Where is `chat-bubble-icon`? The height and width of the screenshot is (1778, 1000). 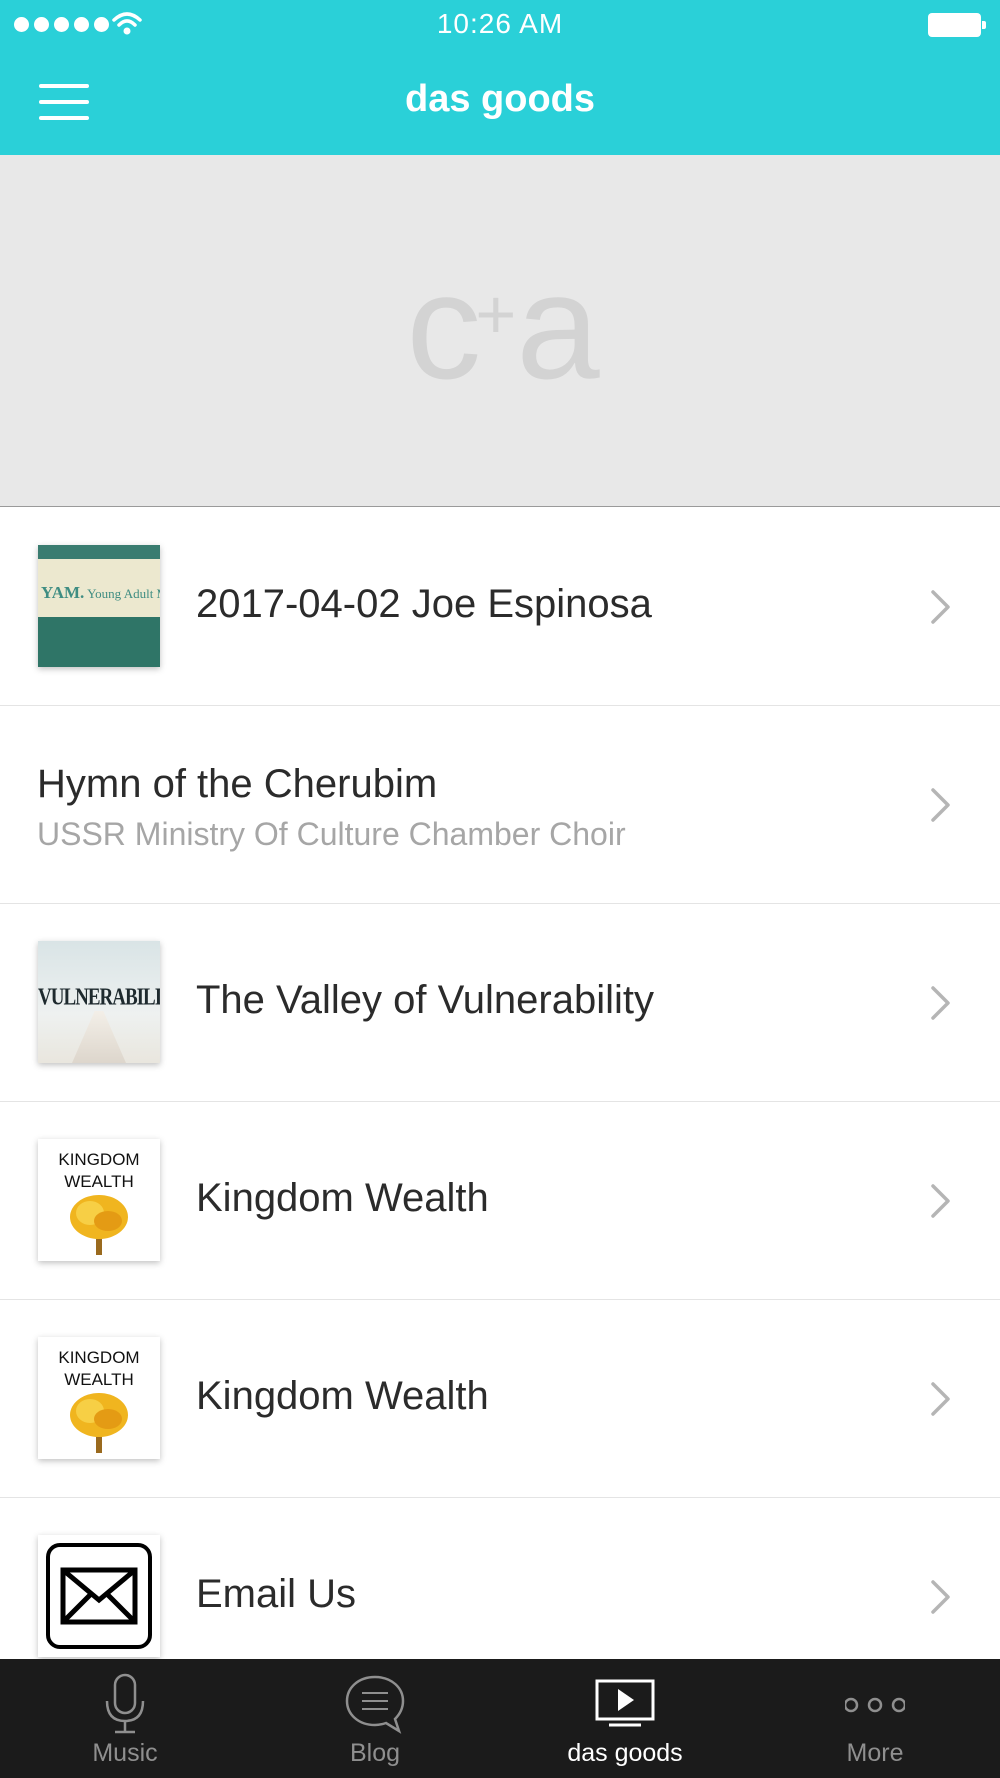
chat-bubble-icon is located at coordinates (375, 1704).